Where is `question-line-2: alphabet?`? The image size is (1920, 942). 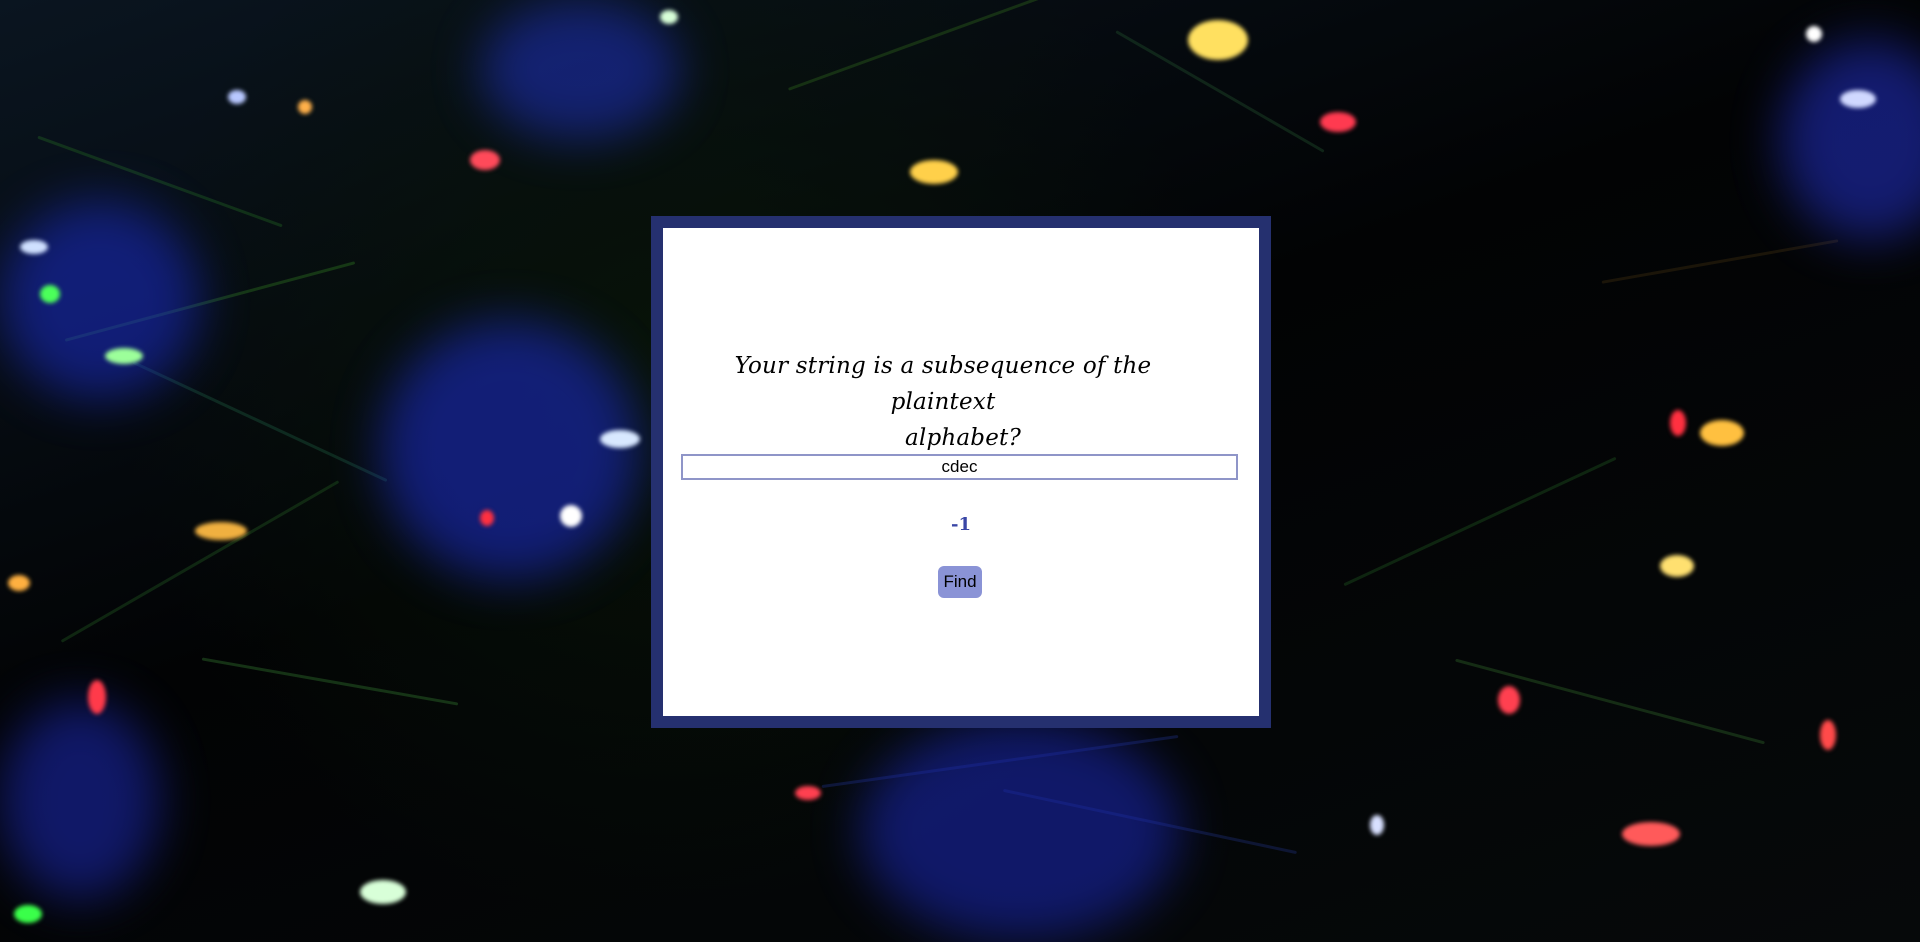 question-line-2: alphabet? is located at coordinates (963, 438).